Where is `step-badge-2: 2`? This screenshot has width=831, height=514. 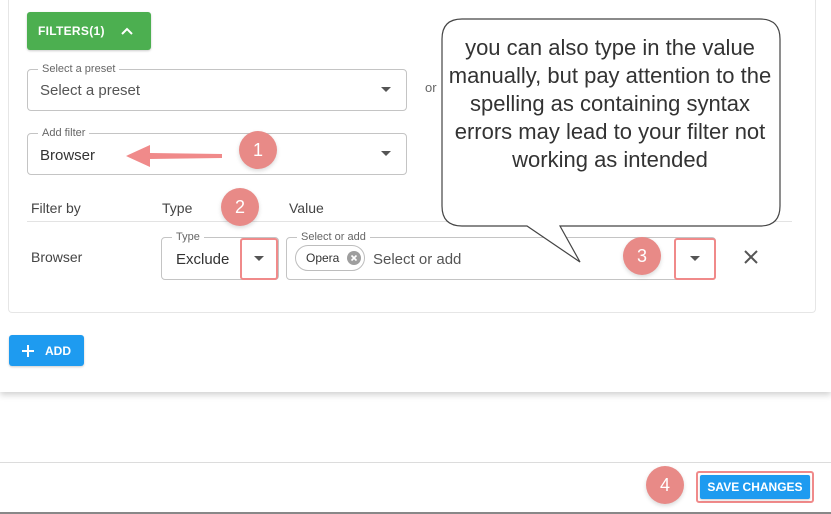 step-badge-2: 2 is located at coordinates (240, 207).